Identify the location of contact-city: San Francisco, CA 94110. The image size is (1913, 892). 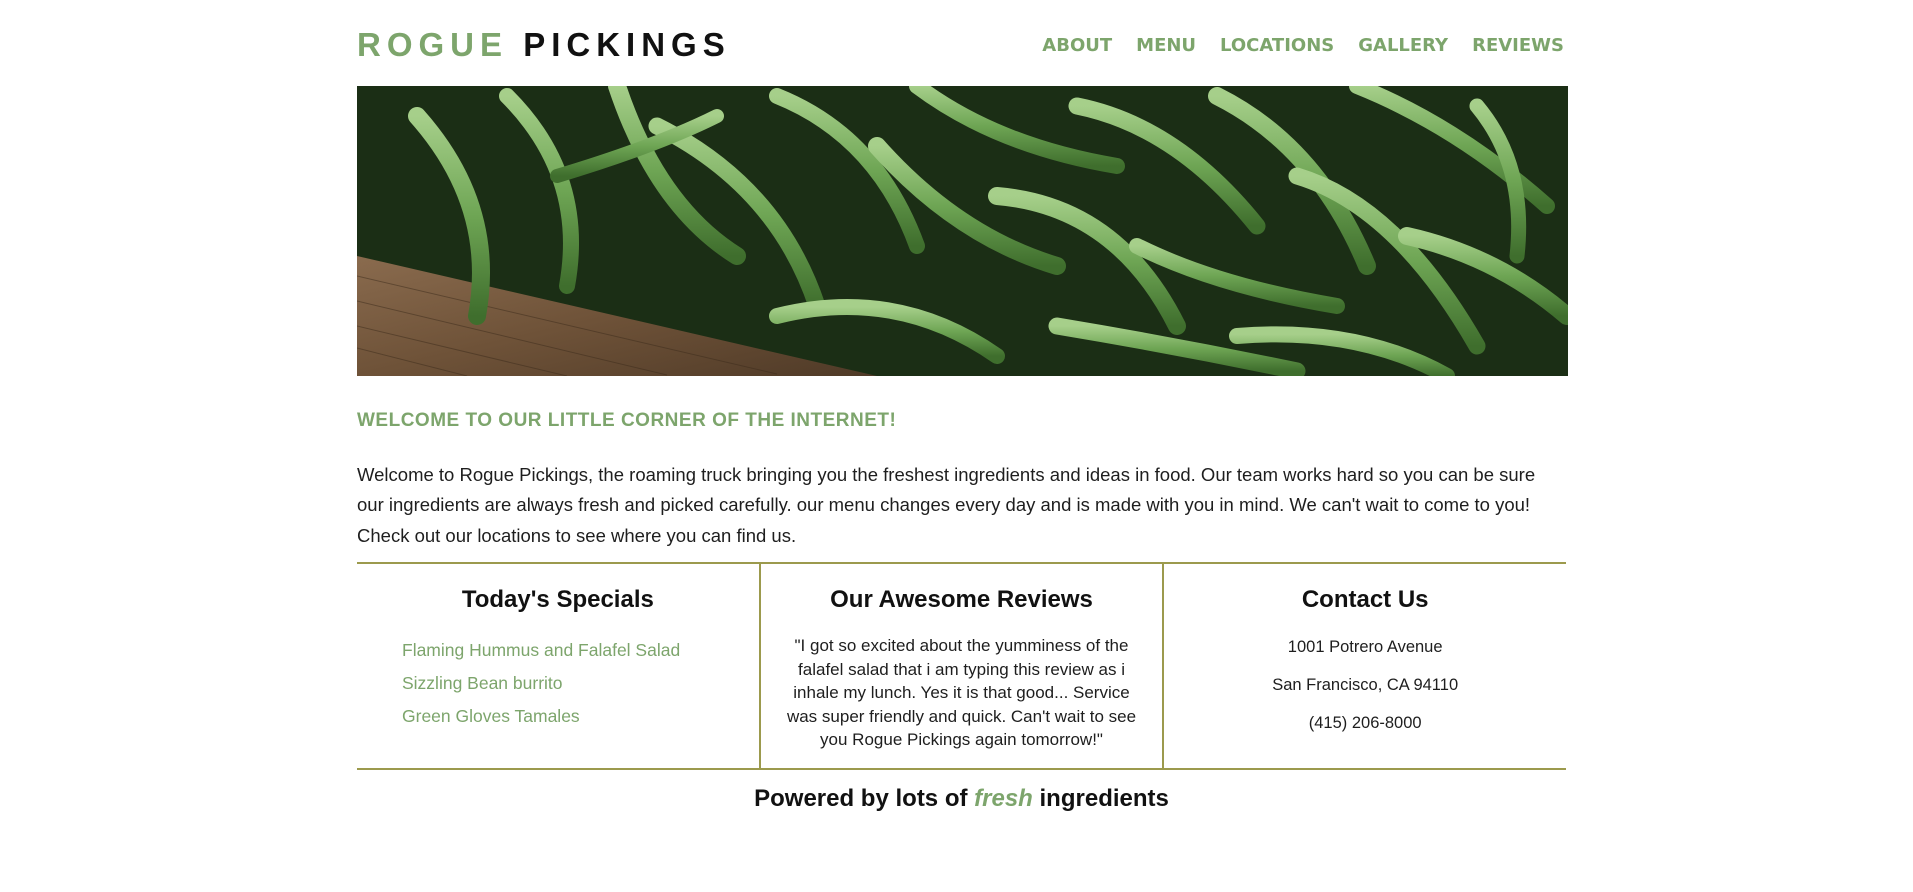
(1365, 685).